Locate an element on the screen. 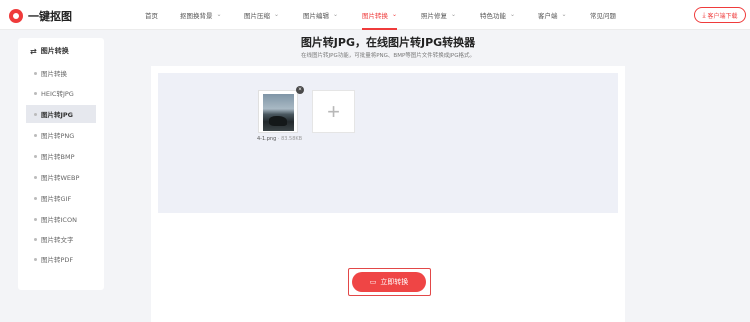  page-subtitle: 在线图片转JPG功能，可批量将PNG、BMP等图片文件转换成JPG格式。 is located at coordinates (388, 56).